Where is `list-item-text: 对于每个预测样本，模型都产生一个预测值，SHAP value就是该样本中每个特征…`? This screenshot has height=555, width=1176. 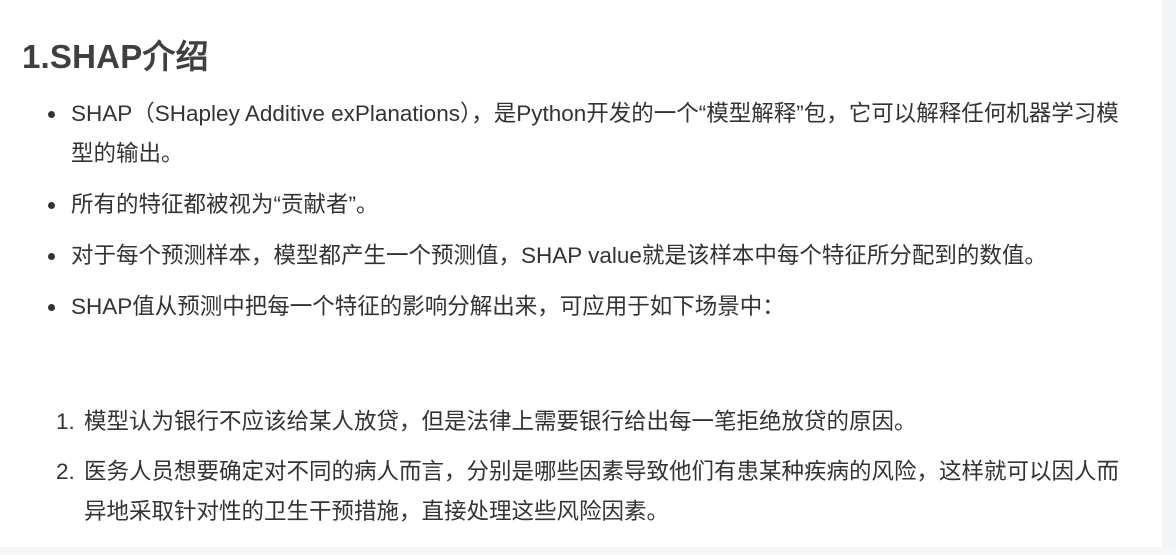
list-item-text: 对于每个预测样本，模型都产生一个预测值，SHAP value就是该样本中每个特征… is located at coordinates (559, 255).